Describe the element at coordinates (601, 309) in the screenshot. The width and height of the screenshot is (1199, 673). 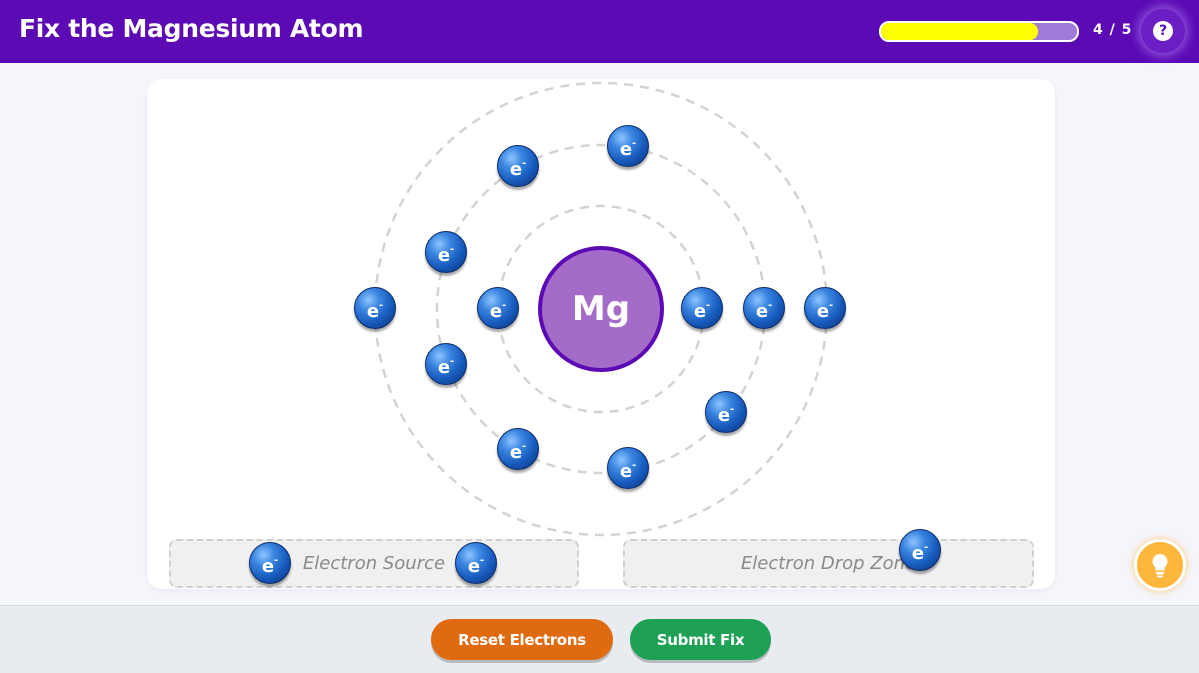
I see `nucleus: Mg` at that location.